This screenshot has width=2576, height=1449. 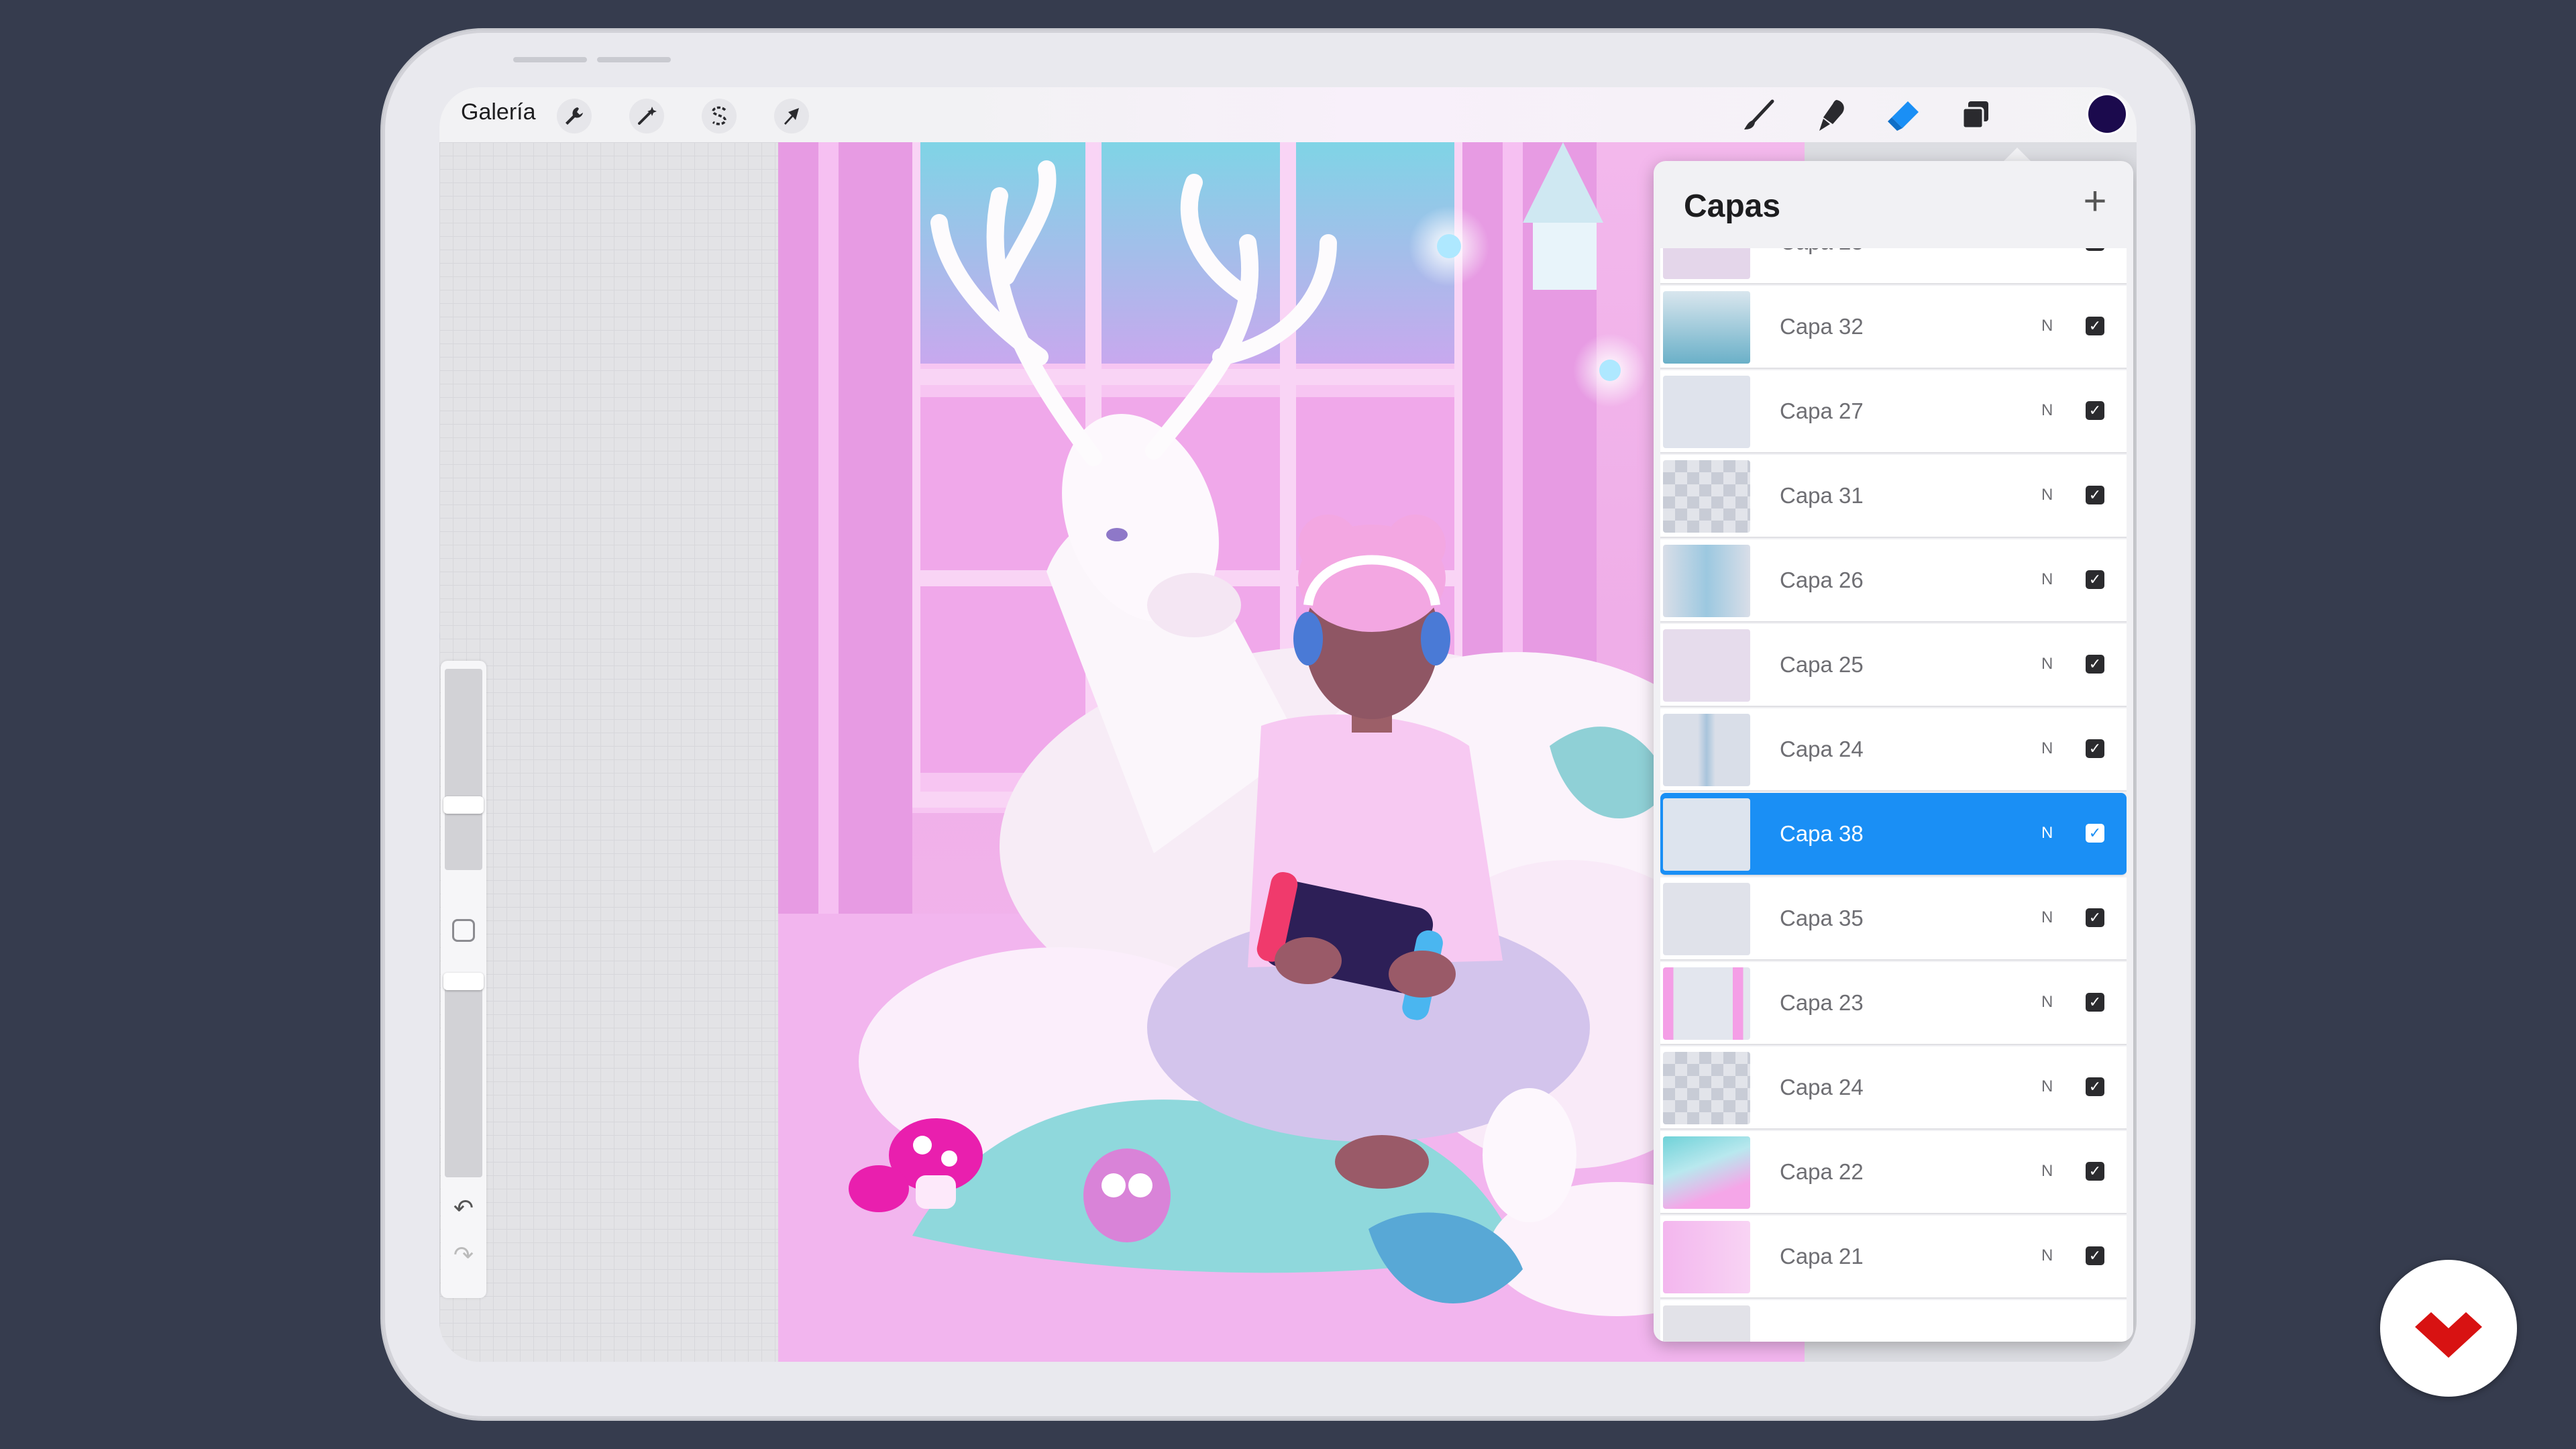 I want to click on layer-name: Capa 21, so click(x=1822, y=1256).